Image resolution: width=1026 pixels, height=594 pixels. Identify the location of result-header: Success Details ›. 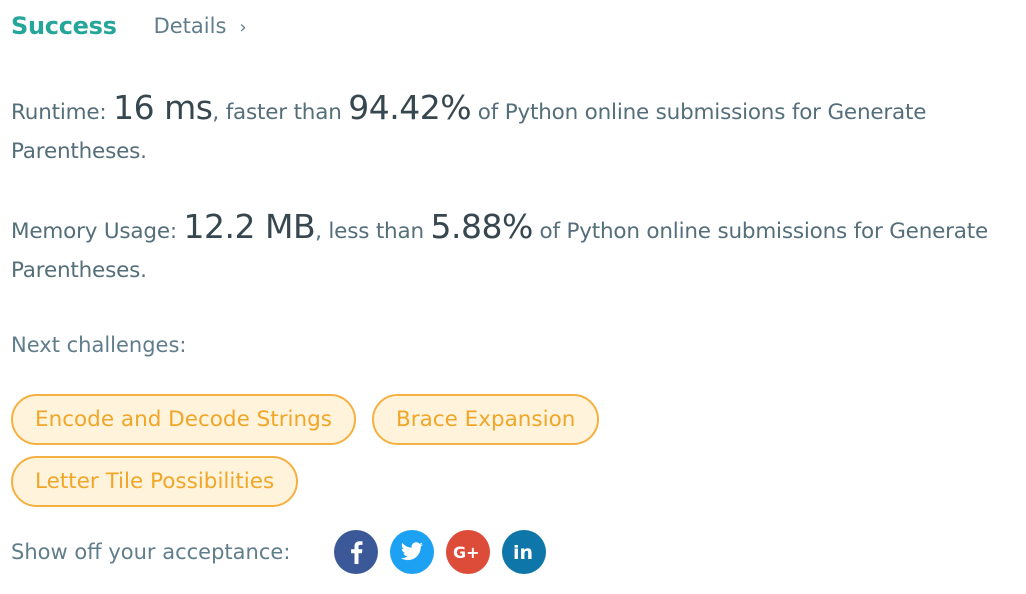
(129, 26).